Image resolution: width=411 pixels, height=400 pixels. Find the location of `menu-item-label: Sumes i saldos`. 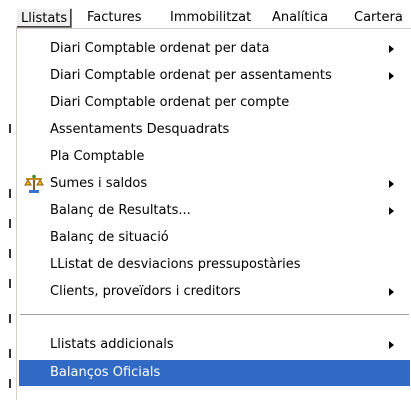

menu-item-label: Sumes i saldos is located at coordinates (99, 183).